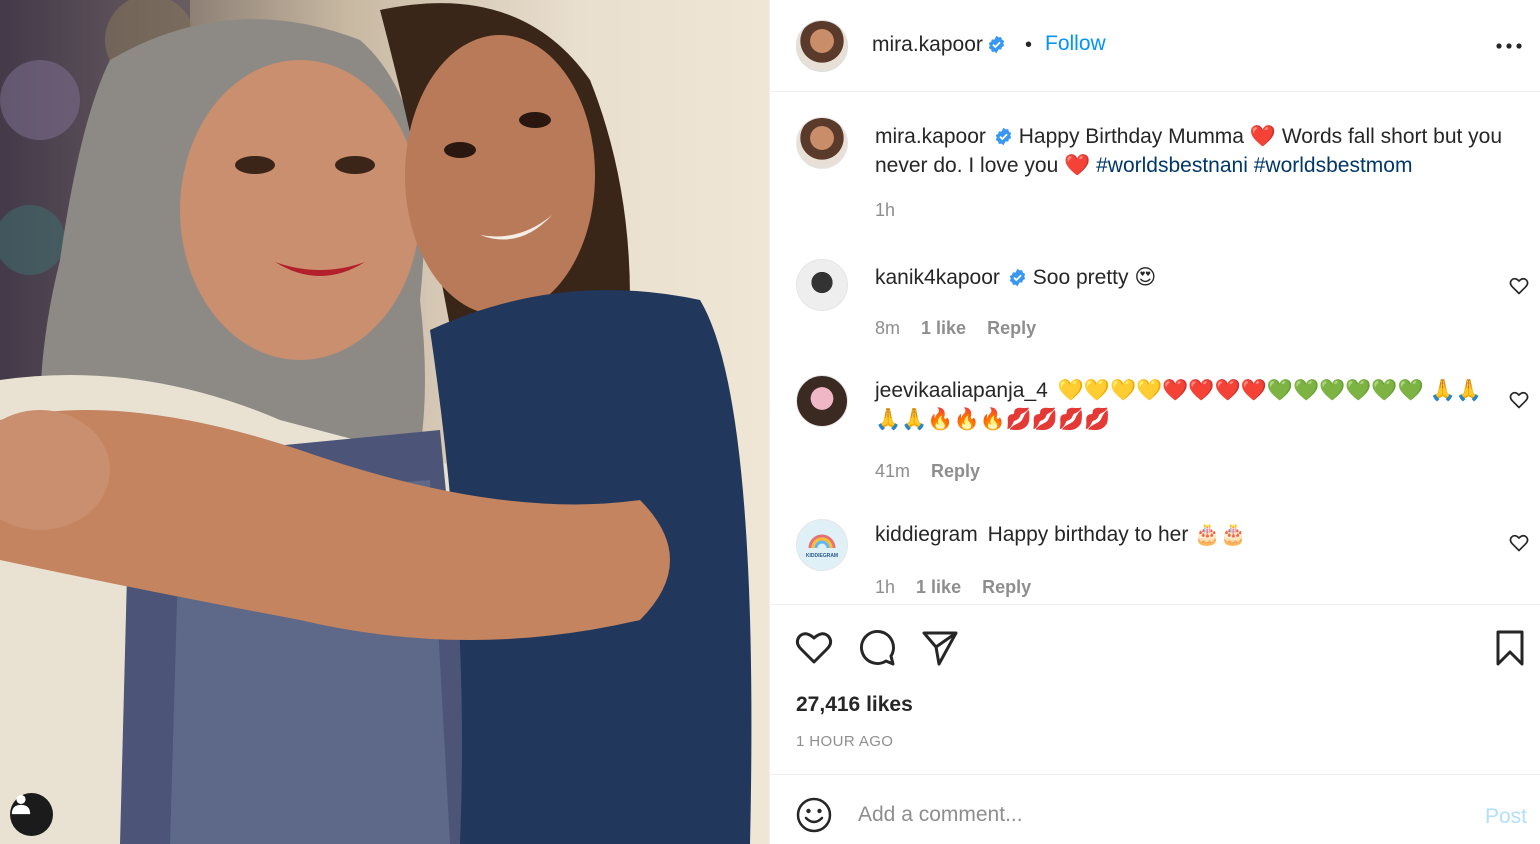  What do you see at coordinates (854, 705) in the screenshot?
I see `likes-count: 27,416 likes` at bounding box center [854, 705].